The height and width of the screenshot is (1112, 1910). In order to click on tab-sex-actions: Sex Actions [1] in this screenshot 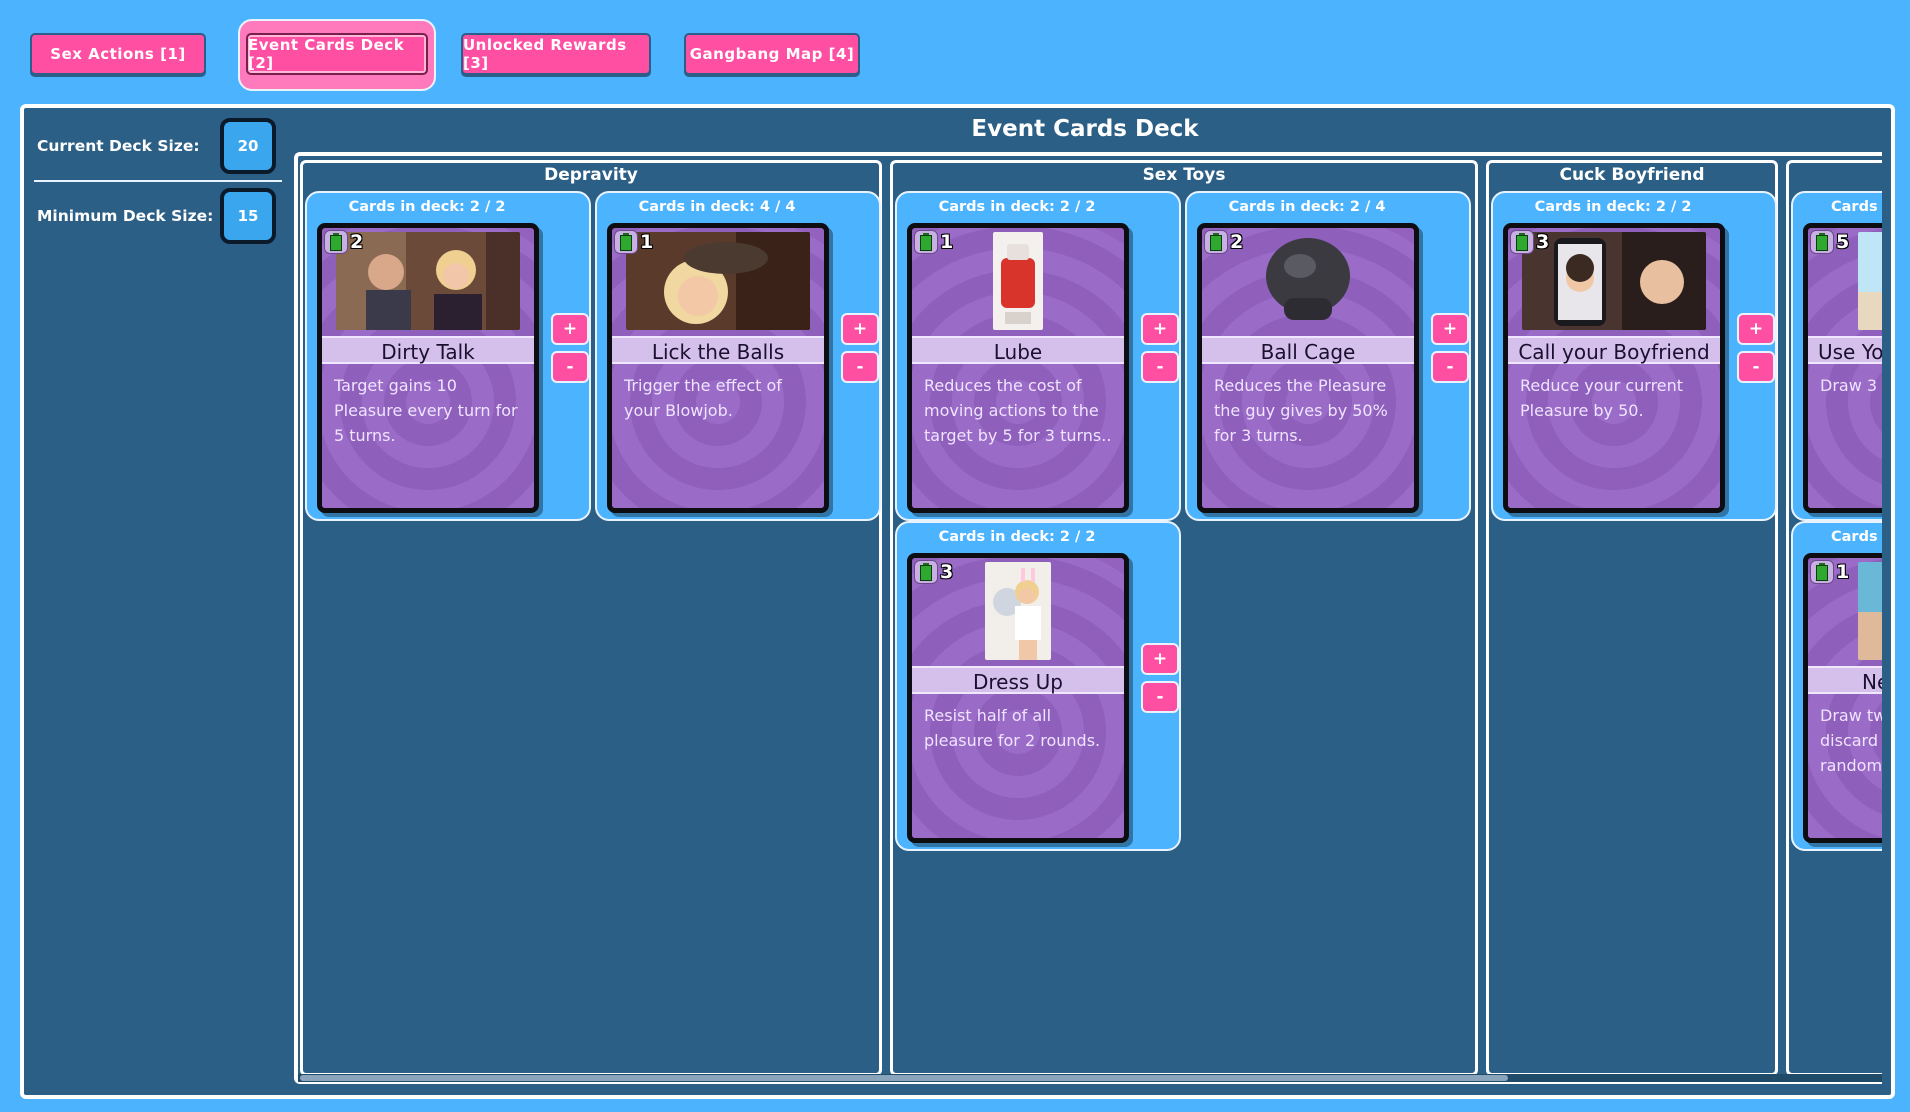, I will do `click(118, 54)`.